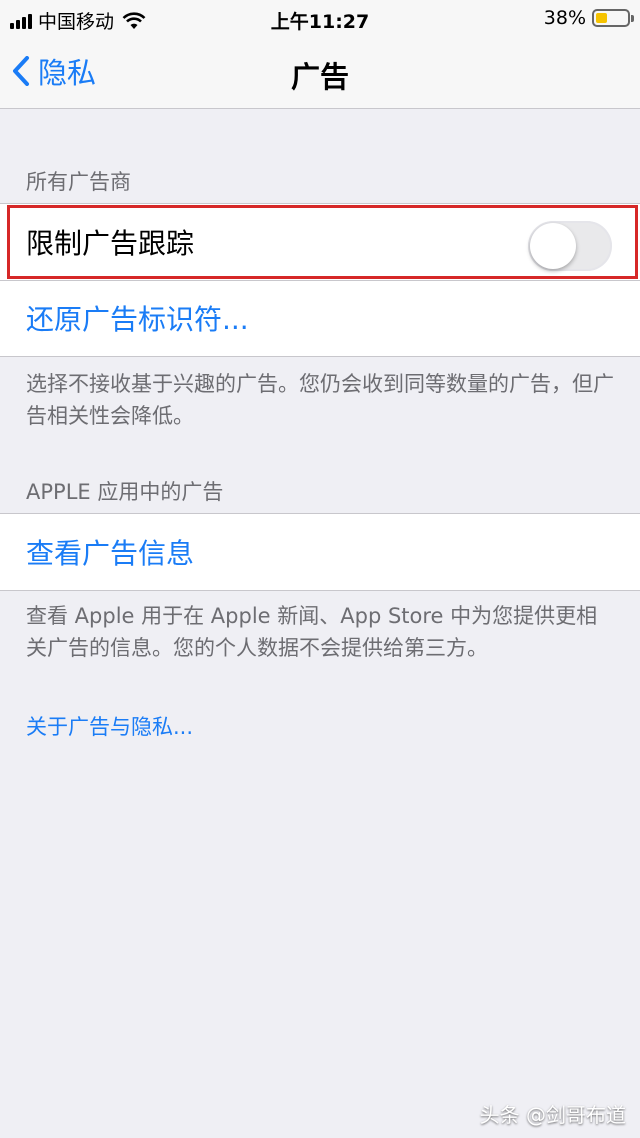 The width and height of the screenshot is (640, 1138). Describe the element at coordinates (319, 77) in the screenshot. I see `page-title: 广告` at that location.